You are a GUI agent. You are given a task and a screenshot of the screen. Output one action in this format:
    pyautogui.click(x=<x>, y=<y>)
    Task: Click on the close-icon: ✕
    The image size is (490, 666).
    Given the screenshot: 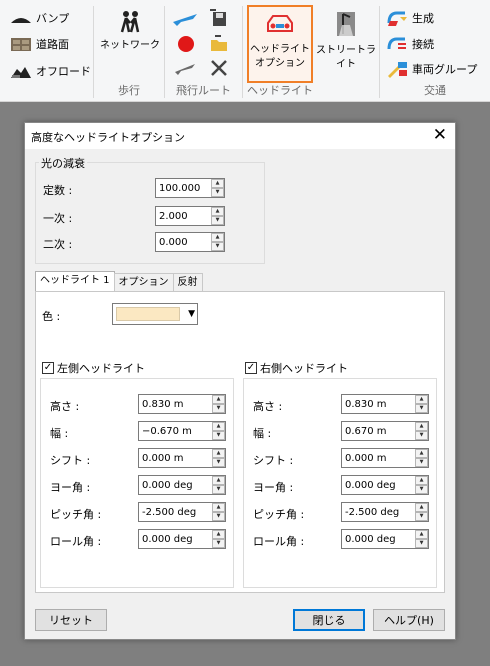 What is the action you would take?
    pyautogui.click(x=440, y=135)
    